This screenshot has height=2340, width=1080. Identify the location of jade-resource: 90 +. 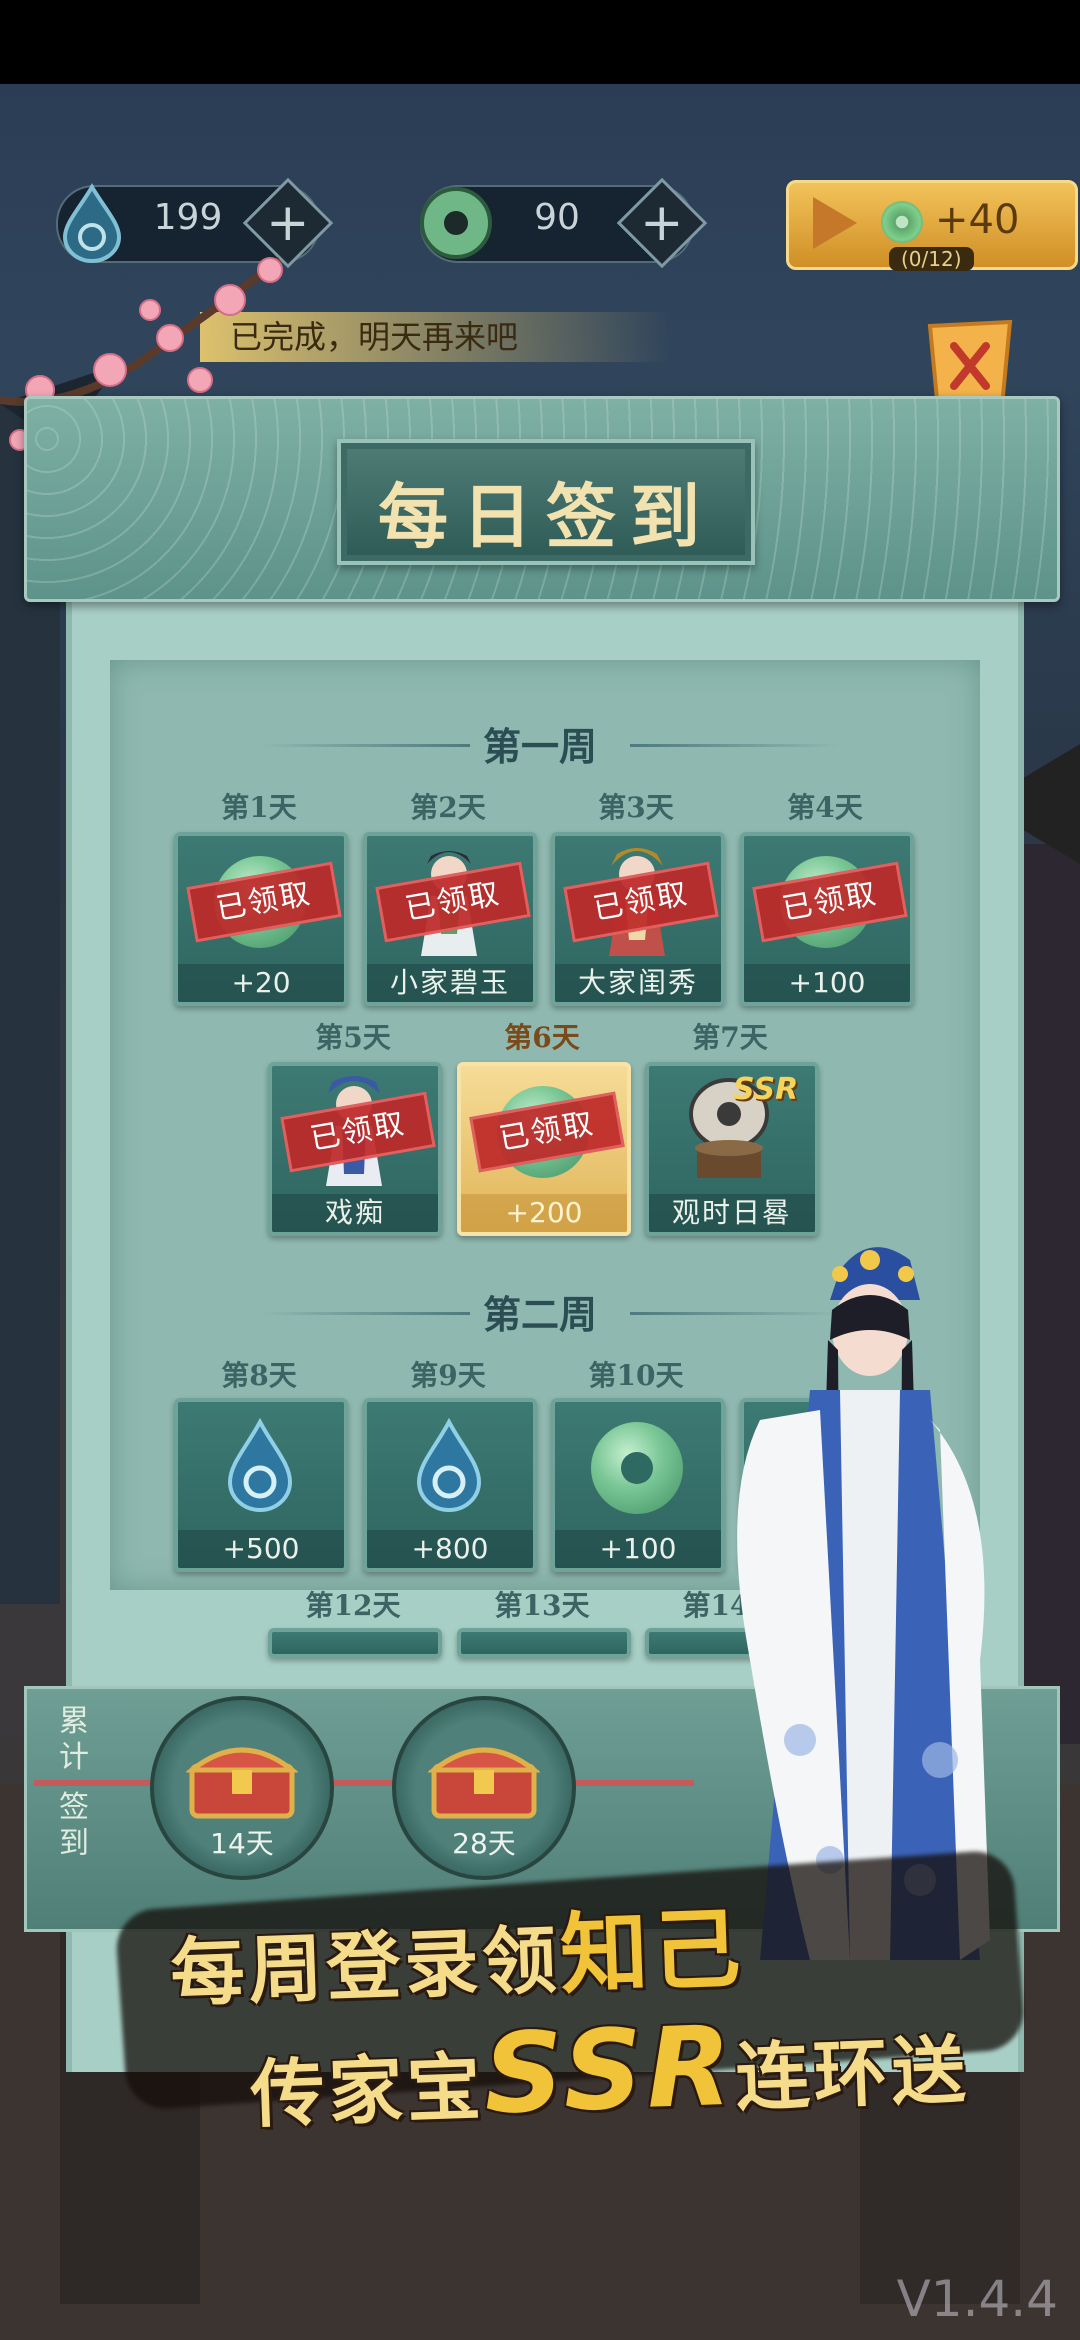
(564, 223).